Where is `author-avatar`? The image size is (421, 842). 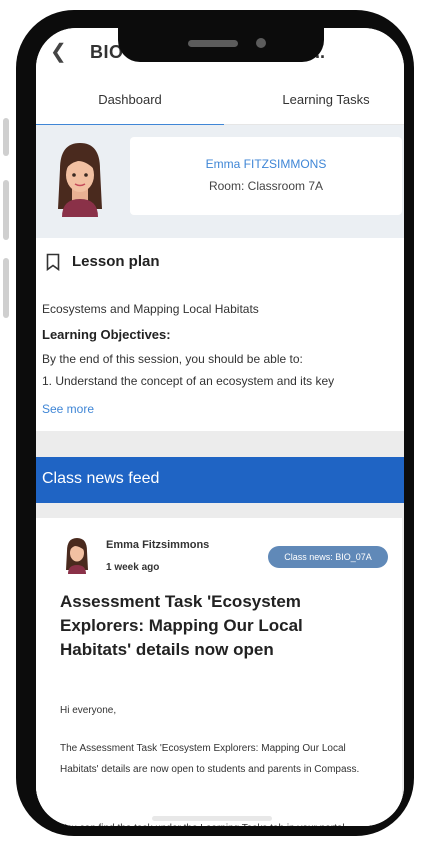 author-avatar is located at coordinates (77, 556).